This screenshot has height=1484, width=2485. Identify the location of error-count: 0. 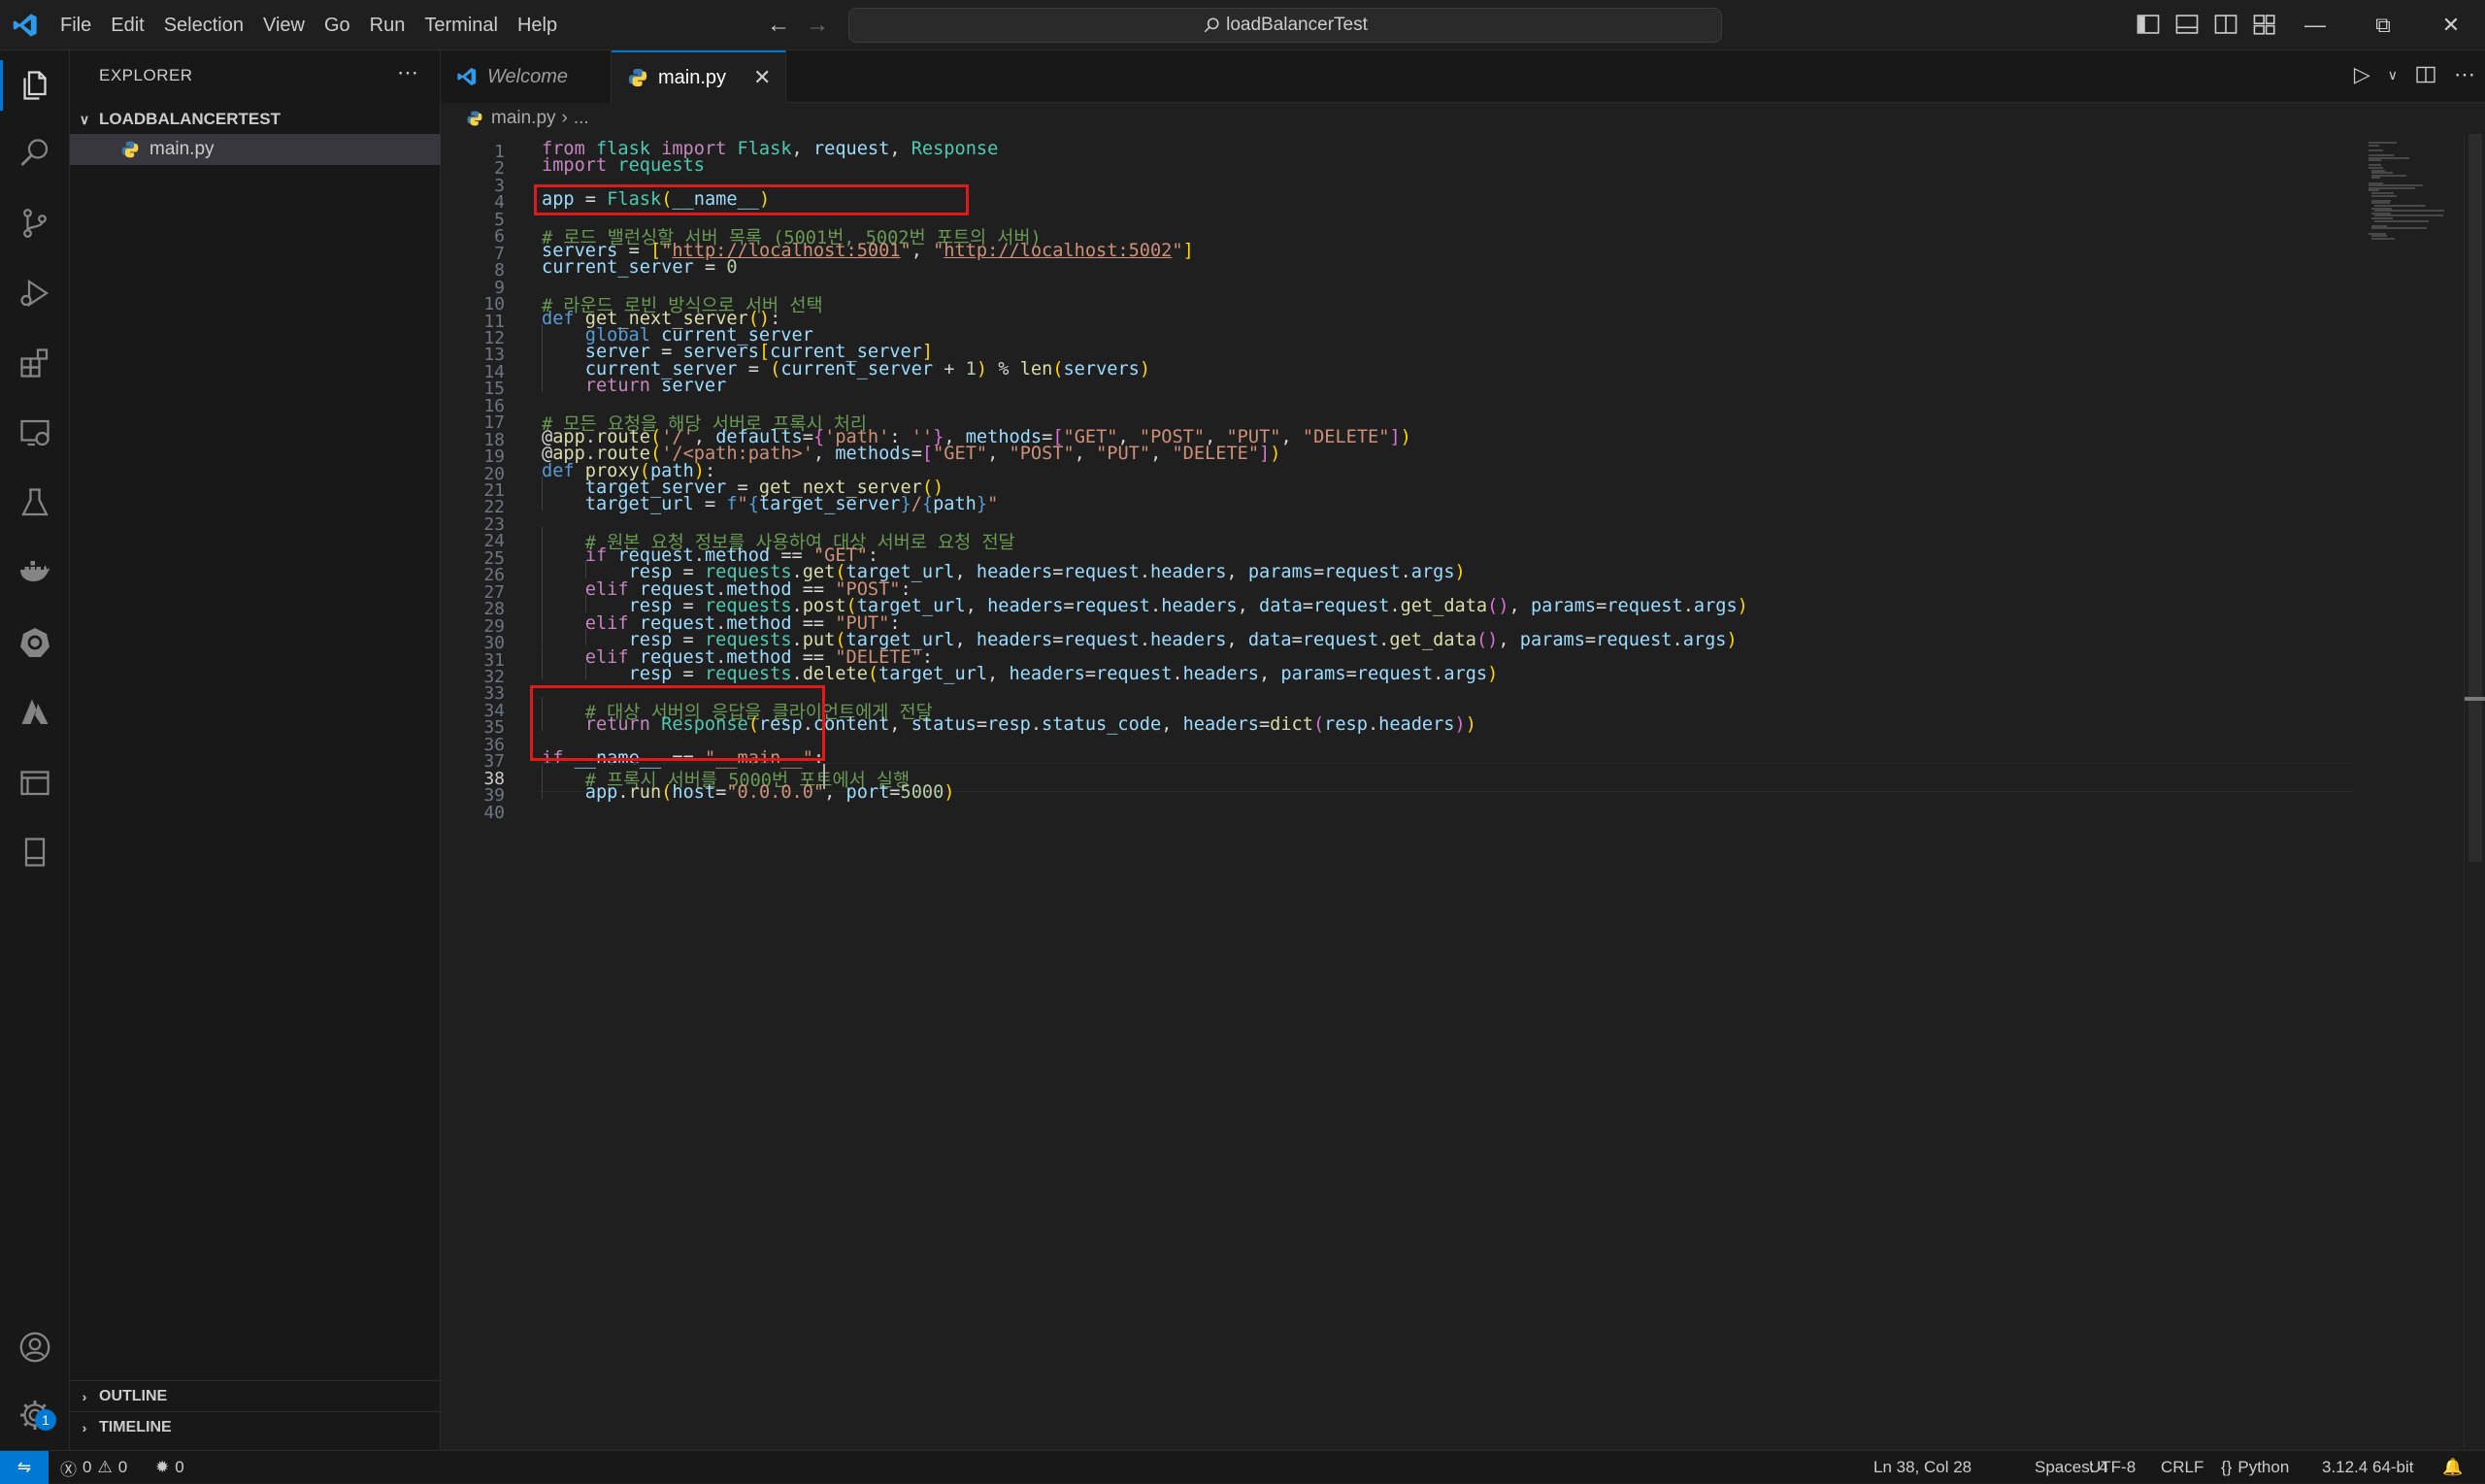
(88, 1467).